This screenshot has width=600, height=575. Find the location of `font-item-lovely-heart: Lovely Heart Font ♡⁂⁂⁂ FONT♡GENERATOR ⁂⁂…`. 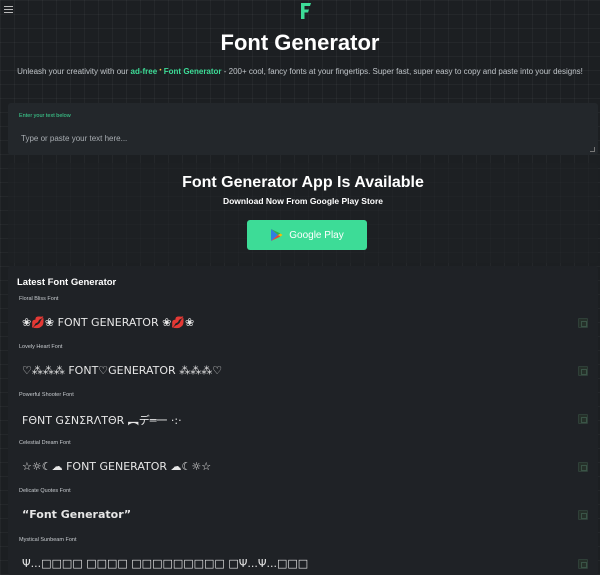

font-item-lovely-heart: Lovely Heart Font ♡⁂⁂⁂ FONT♡GENERATOR ⁂⁂… is located at coordinates (303, 368).